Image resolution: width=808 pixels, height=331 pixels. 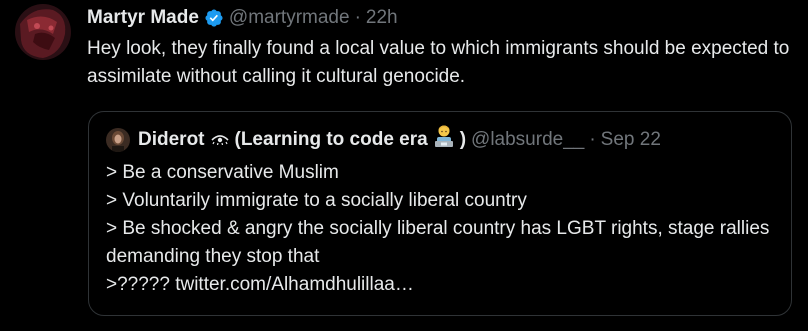 I want to click on tweet-header: Martyr Made @martyrmade · 22h, so click(x=242, y=18).